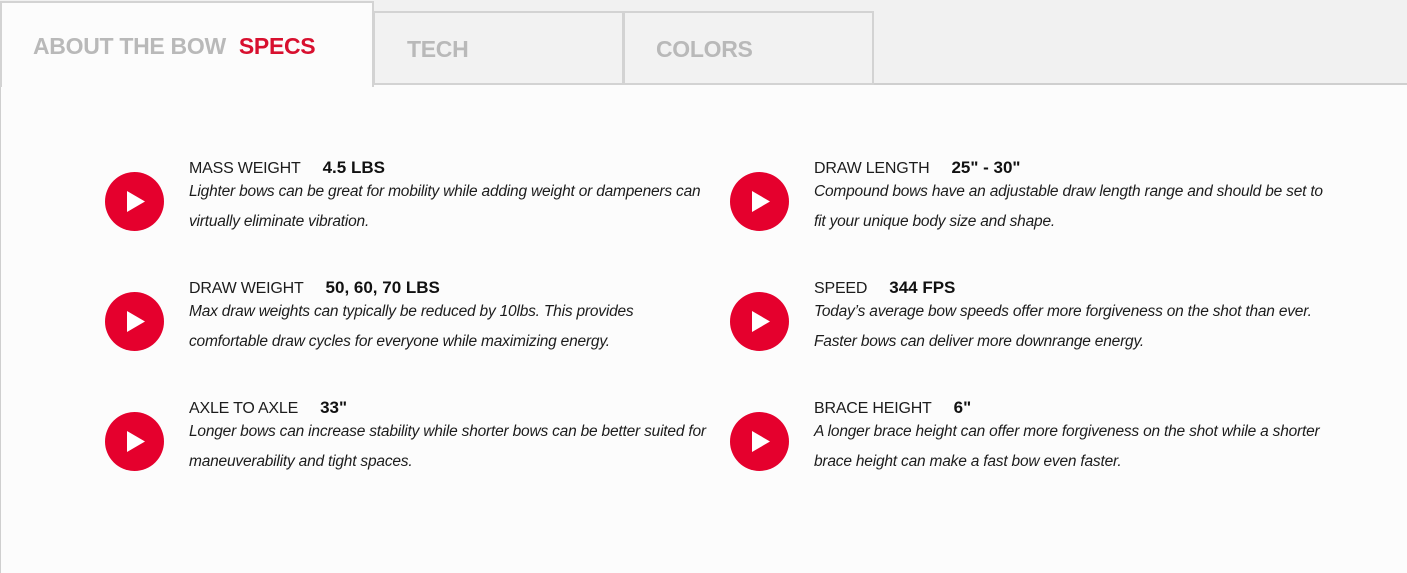  What do you see at coordinates (245, 168) in the screenshot?
I see `spec-label: MASS WEIGHT` at bounding box center [245, 168].